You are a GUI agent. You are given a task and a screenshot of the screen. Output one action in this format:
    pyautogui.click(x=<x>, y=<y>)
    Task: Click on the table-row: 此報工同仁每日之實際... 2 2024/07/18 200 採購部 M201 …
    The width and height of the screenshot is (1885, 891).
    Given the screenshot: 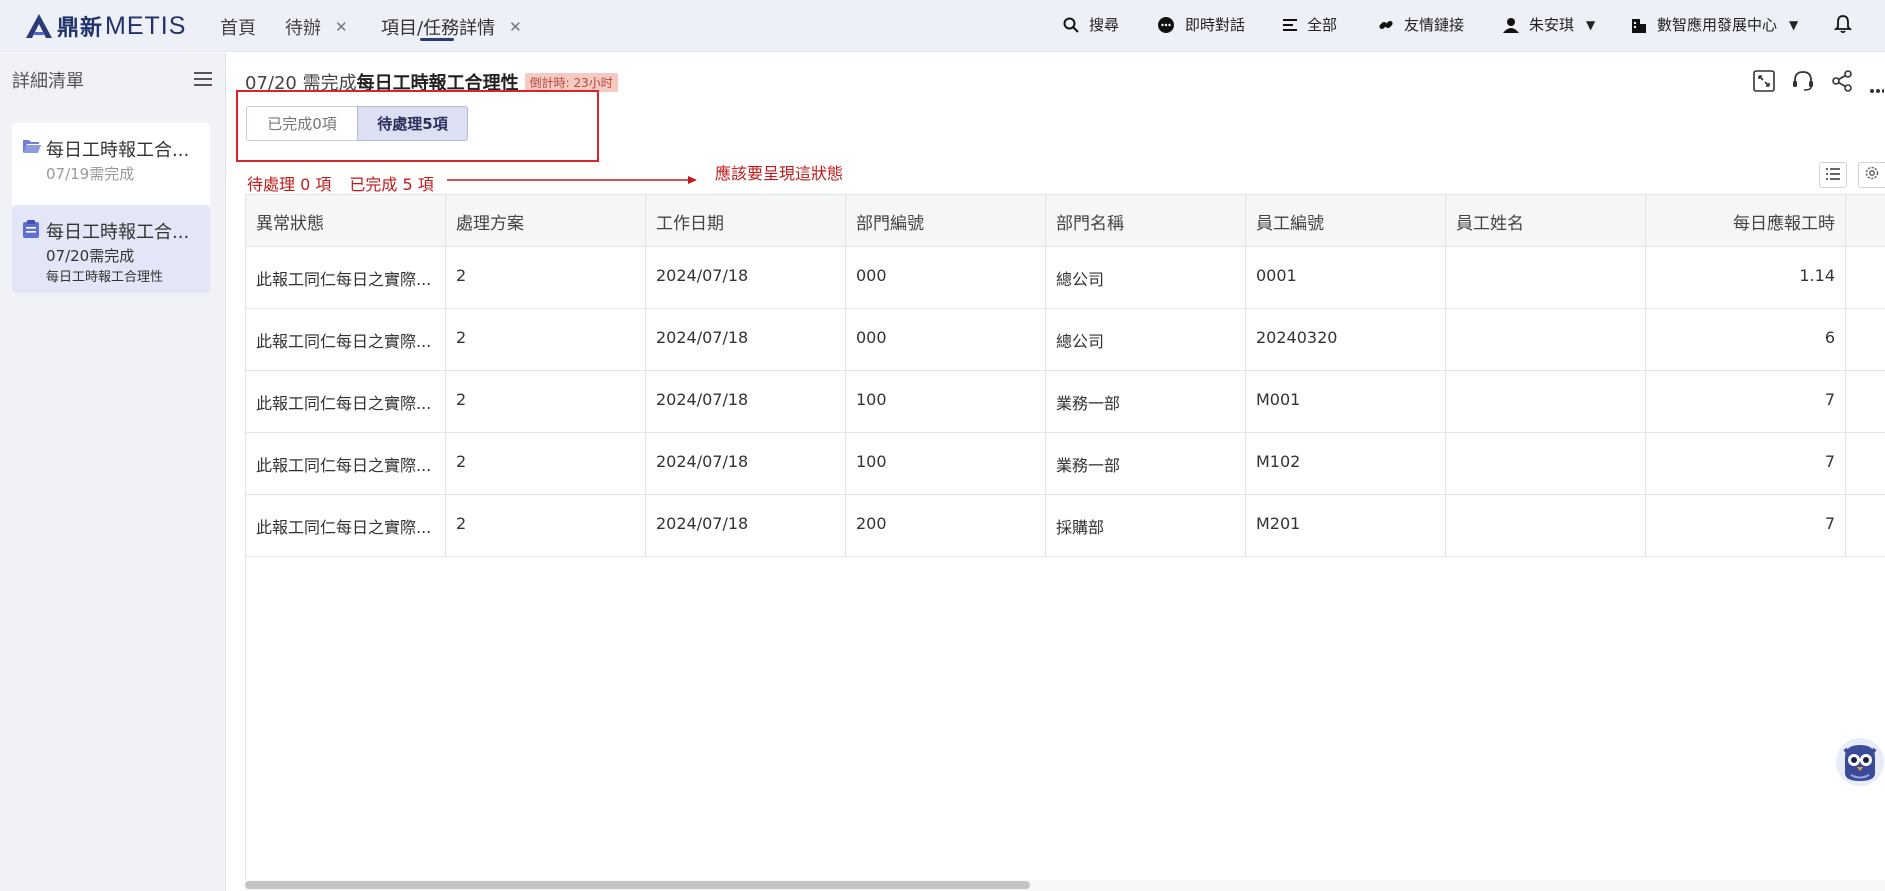 What is the action you would take?
    pyautogui.click(x=1065, y=526)
    